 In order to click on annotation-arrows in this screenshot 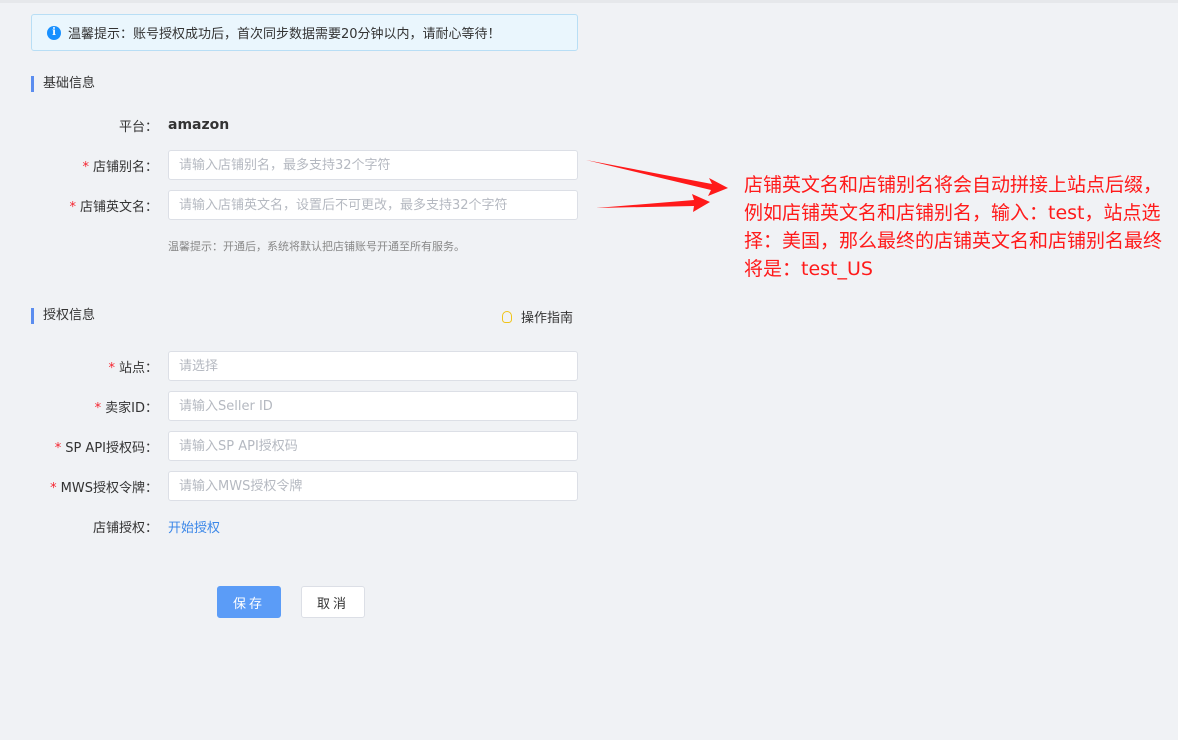, I will do `click(657, 186)`.